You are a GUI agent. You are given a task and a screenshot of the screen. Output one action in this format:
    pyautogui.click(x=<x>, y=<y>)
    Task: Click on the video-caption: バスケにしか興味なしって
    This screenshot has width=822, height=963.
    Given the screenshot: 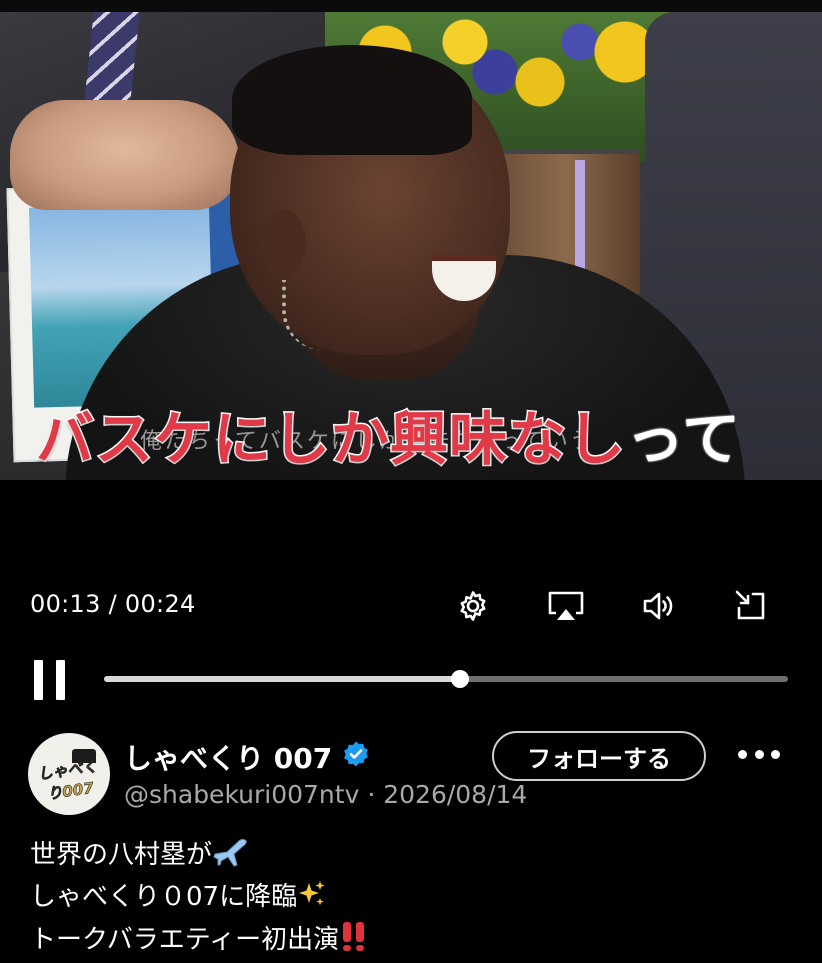 What is the action you would take?
    pyautogui.click(x=388, y=434)
    